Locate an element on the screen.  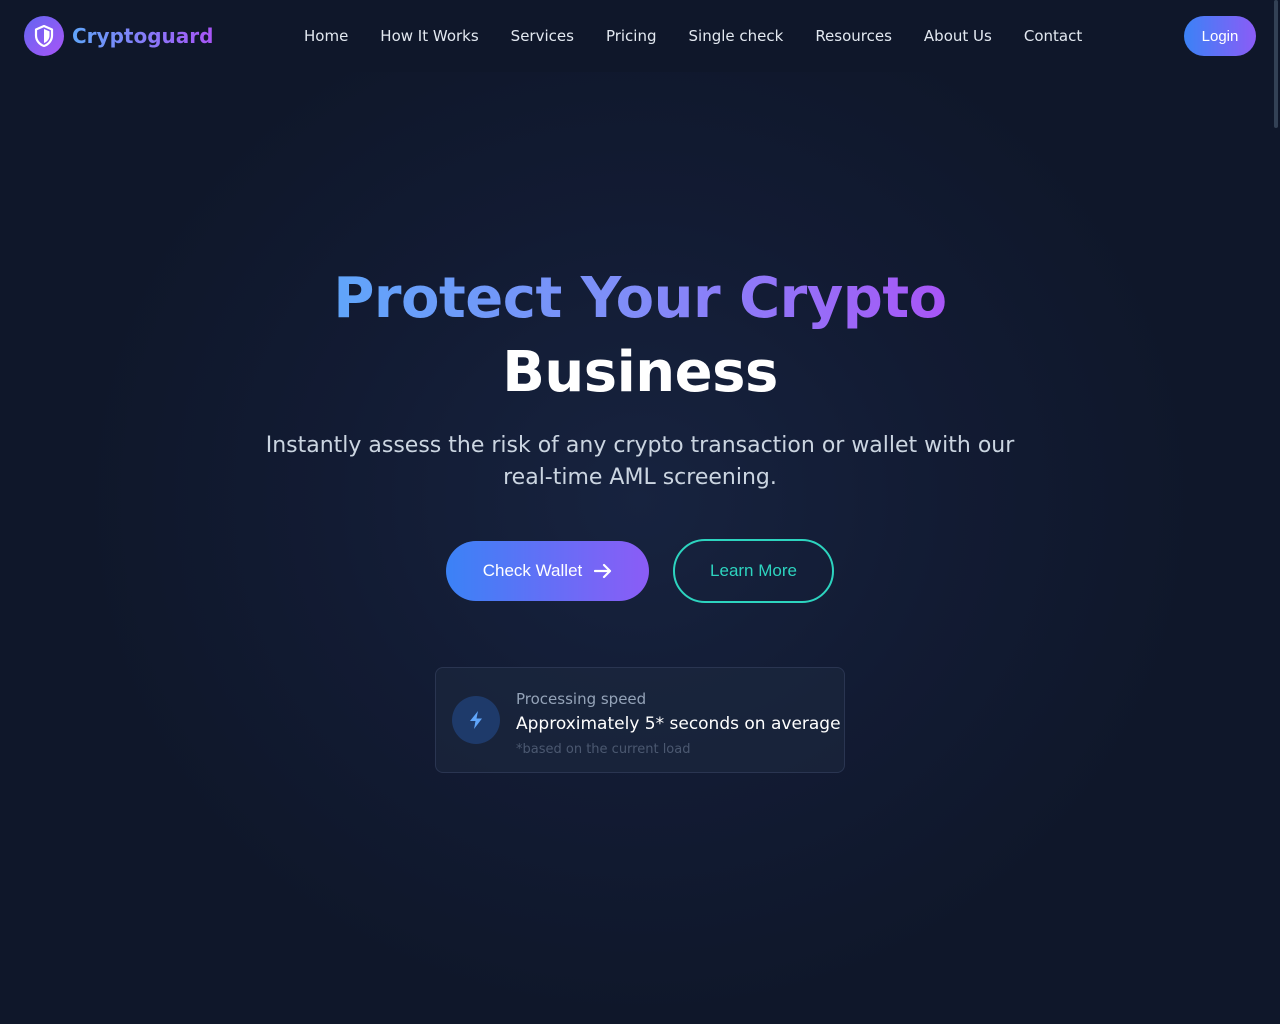
hero-title-gradient: Protect Your Crypto is located at coordinates (640, 298).